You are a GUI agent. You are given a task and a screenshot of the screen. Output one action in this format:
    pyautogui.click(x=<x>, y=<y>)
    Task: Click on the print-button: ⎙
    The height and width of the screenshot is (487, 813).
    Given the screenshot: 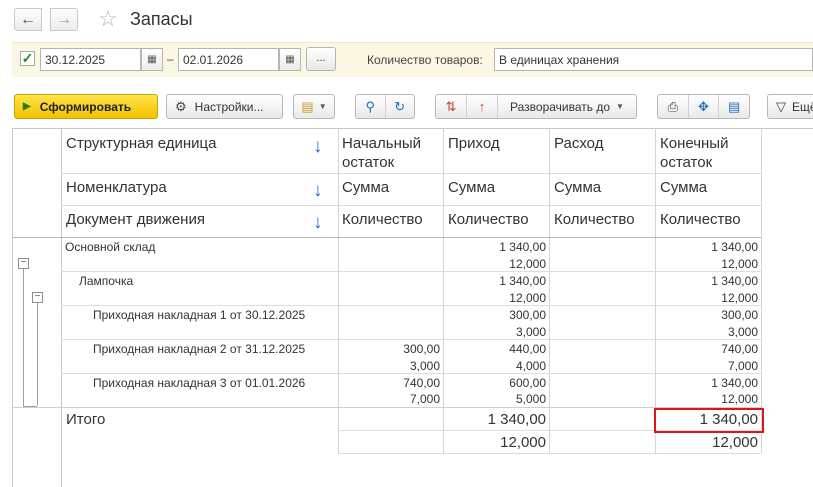 What is the action you would take?
    pyautogui.click(x=673, y=106)
    